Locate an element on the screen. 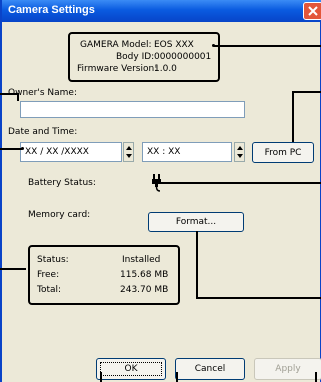  callout-dot-battery is located at coordinates (159, 182).